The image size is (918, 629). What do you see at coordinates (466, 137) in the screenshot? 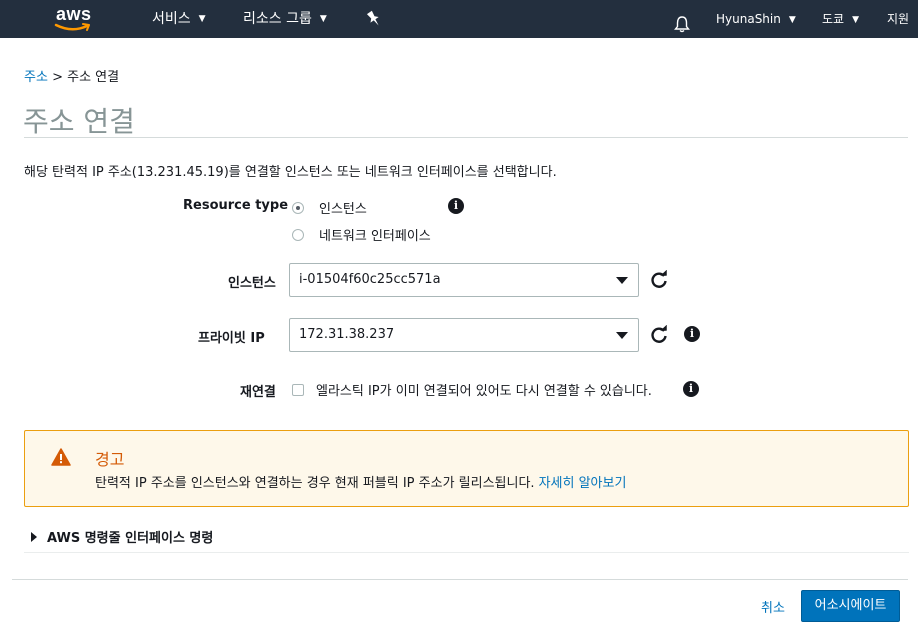
I see `title-divider` at bounding box center [466, 137].